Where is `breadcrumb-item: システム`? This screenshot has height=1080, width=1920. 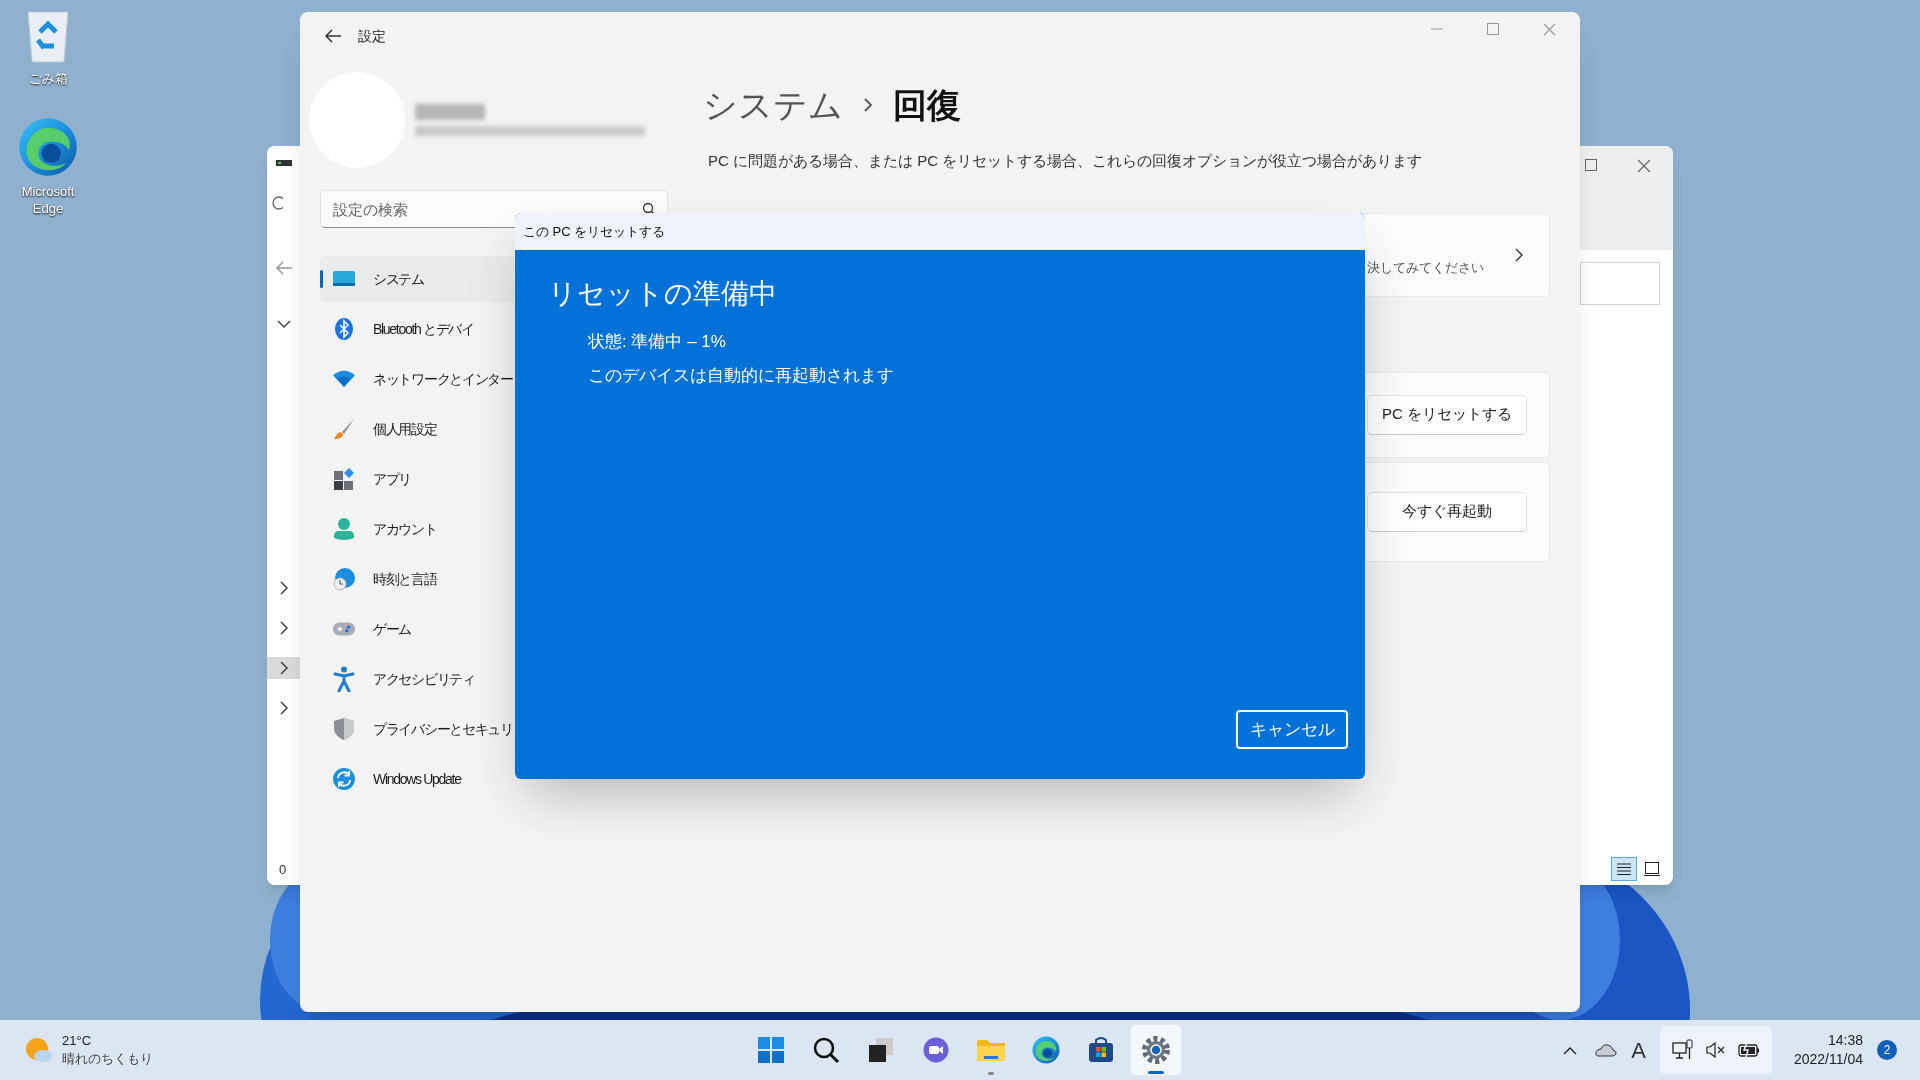
breadcrumb-item: システム is located at coordinates (773, 105).